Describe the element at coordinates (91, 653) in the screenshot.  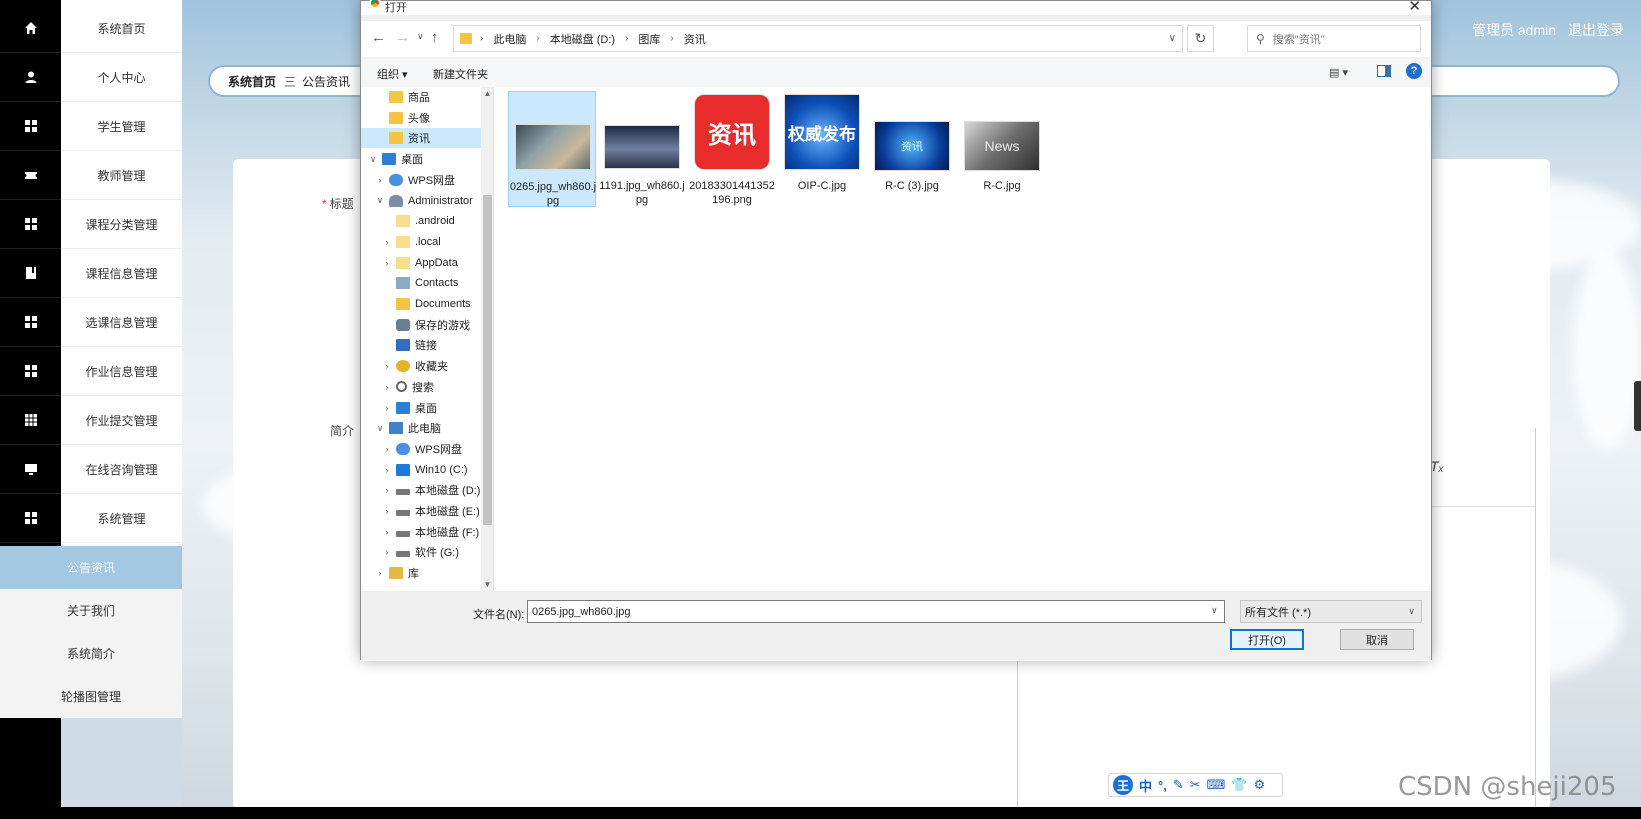
I see `submenu-item: 系统简介` at that location.